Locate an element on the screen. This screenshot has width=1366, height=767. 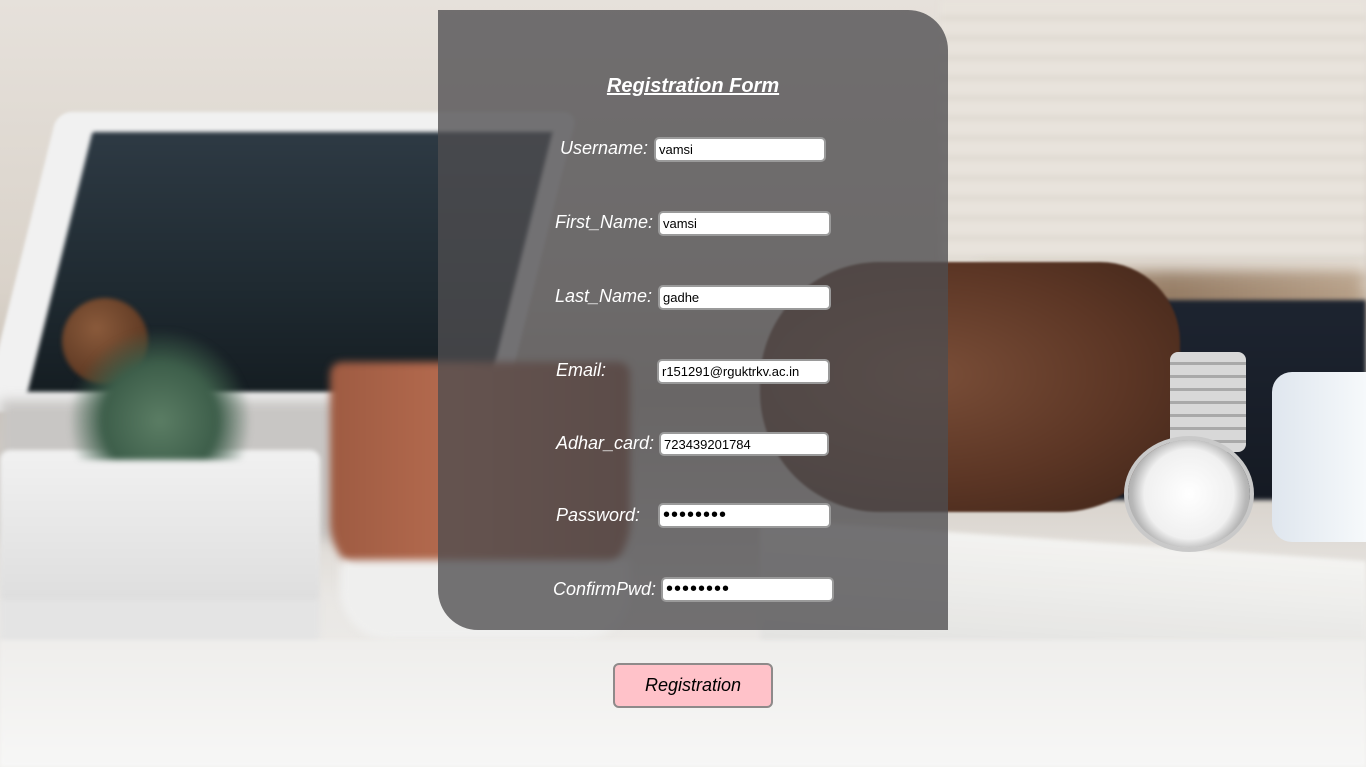
background-plant-pot is located at coordinates (160, 535).